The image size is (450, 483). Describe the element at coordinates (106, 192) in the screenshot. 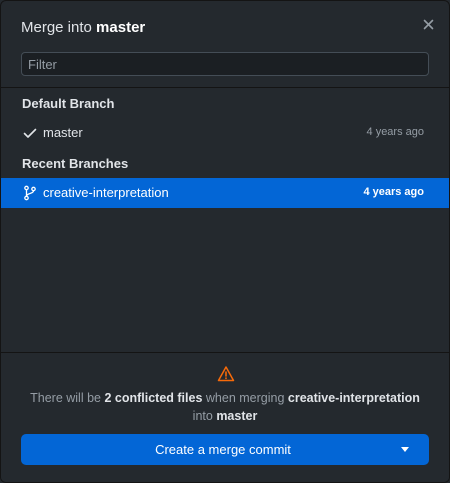

I see `branch-name: creative-interpretation` at that location.